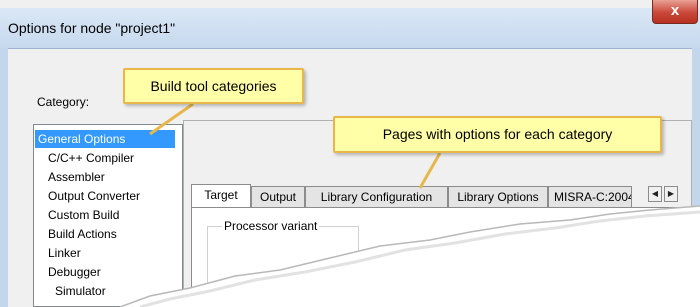 This screenshot has width=700, height=307. What do you see at coordinates (171, 119) in the screenshot?
I see `categories-leader-line` at bounding box center [171, 119].